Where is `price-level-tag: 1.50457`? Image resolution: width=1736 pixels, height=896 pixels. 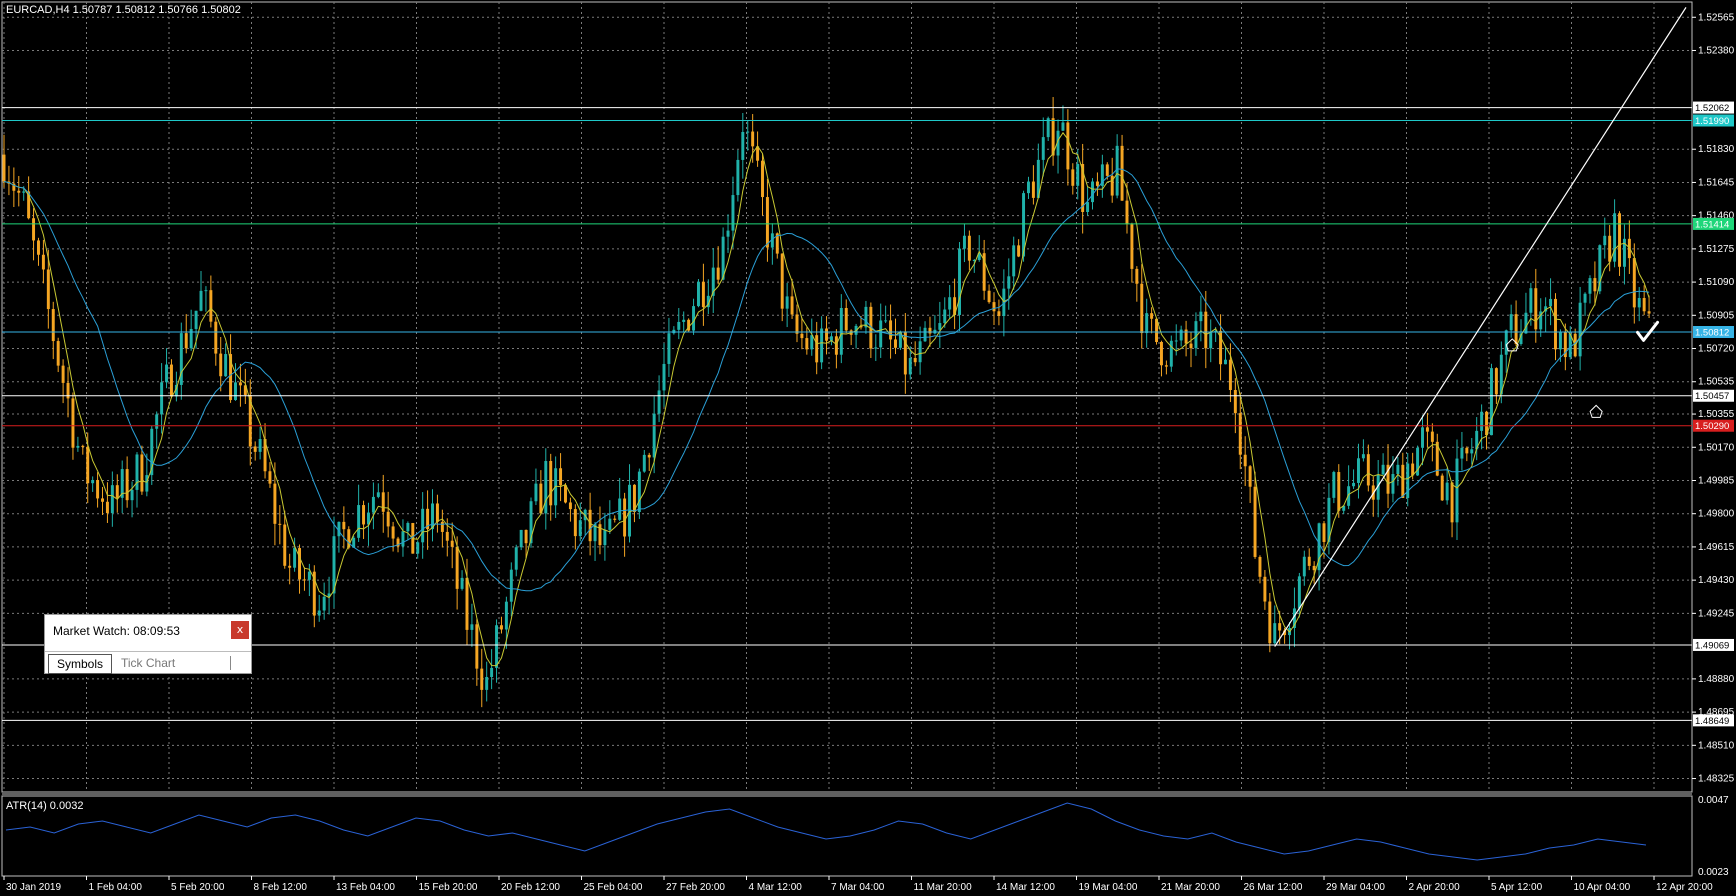 price-level-tag: 1.50457 is located at coordinates (1713, 395).